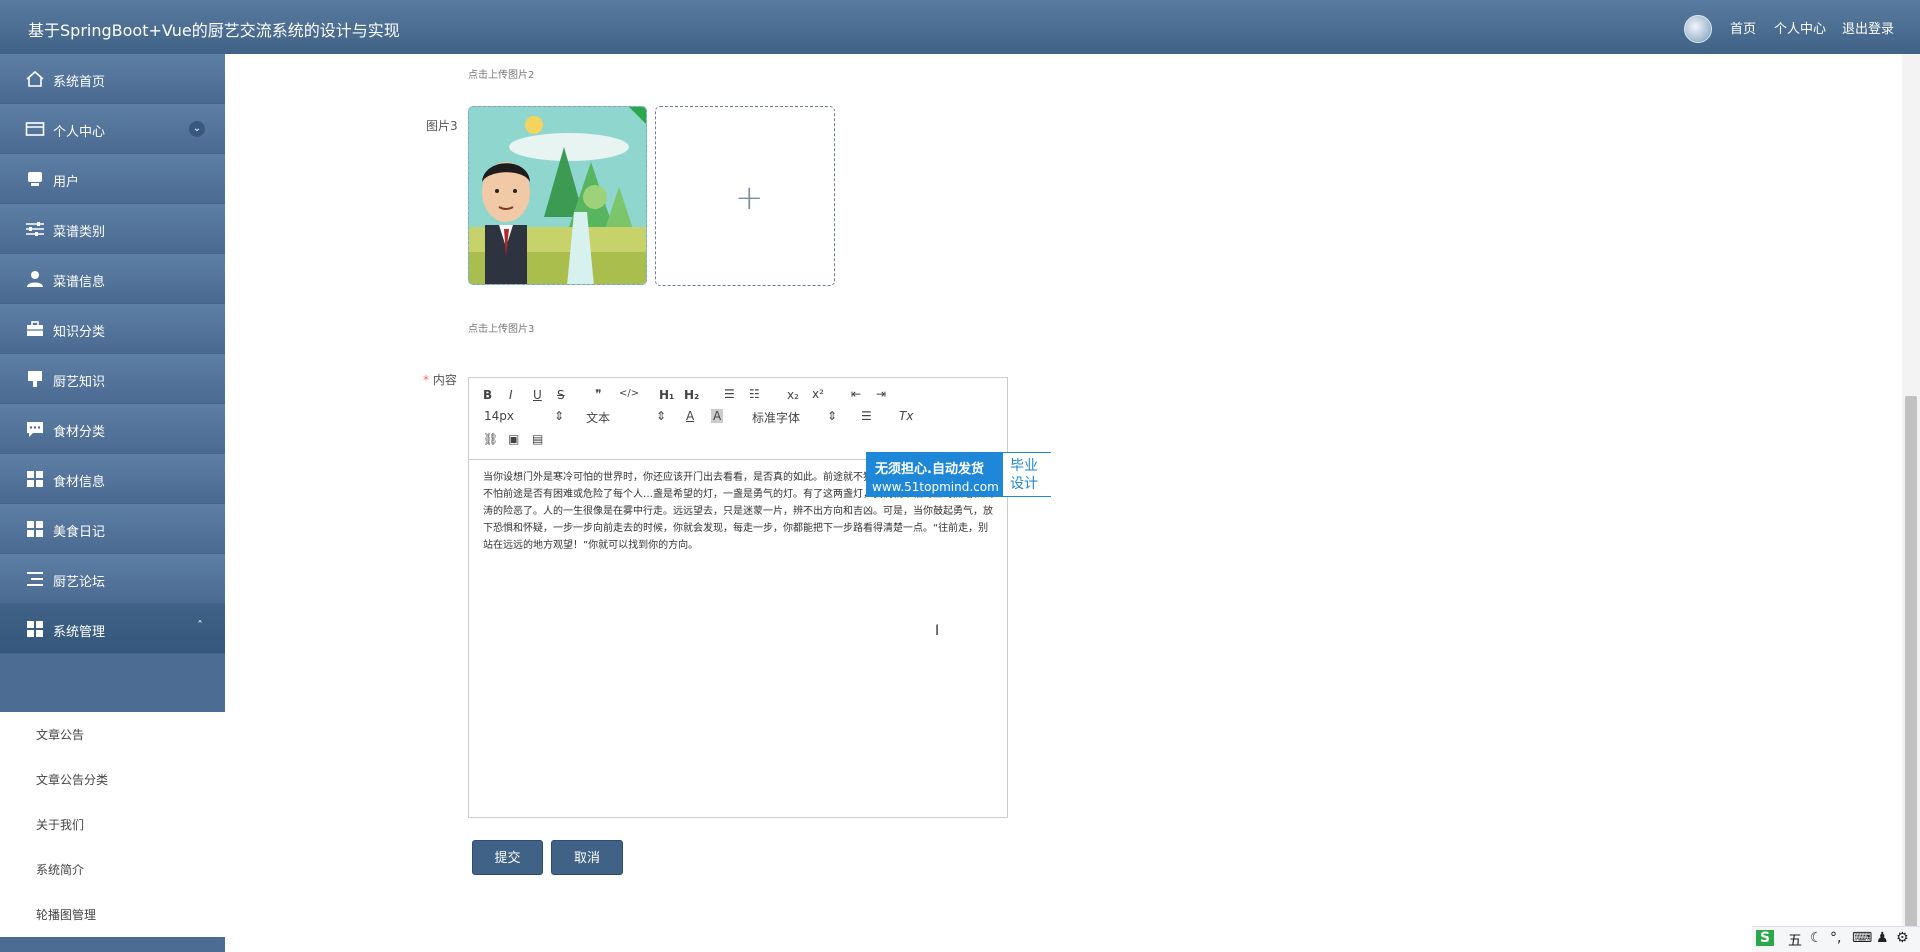 This screenshot has height=952, width=1920. What do you see at coordinates (35, 179) in the screenshot?
I see `monitor-icon` at bounding box center [35, 179].